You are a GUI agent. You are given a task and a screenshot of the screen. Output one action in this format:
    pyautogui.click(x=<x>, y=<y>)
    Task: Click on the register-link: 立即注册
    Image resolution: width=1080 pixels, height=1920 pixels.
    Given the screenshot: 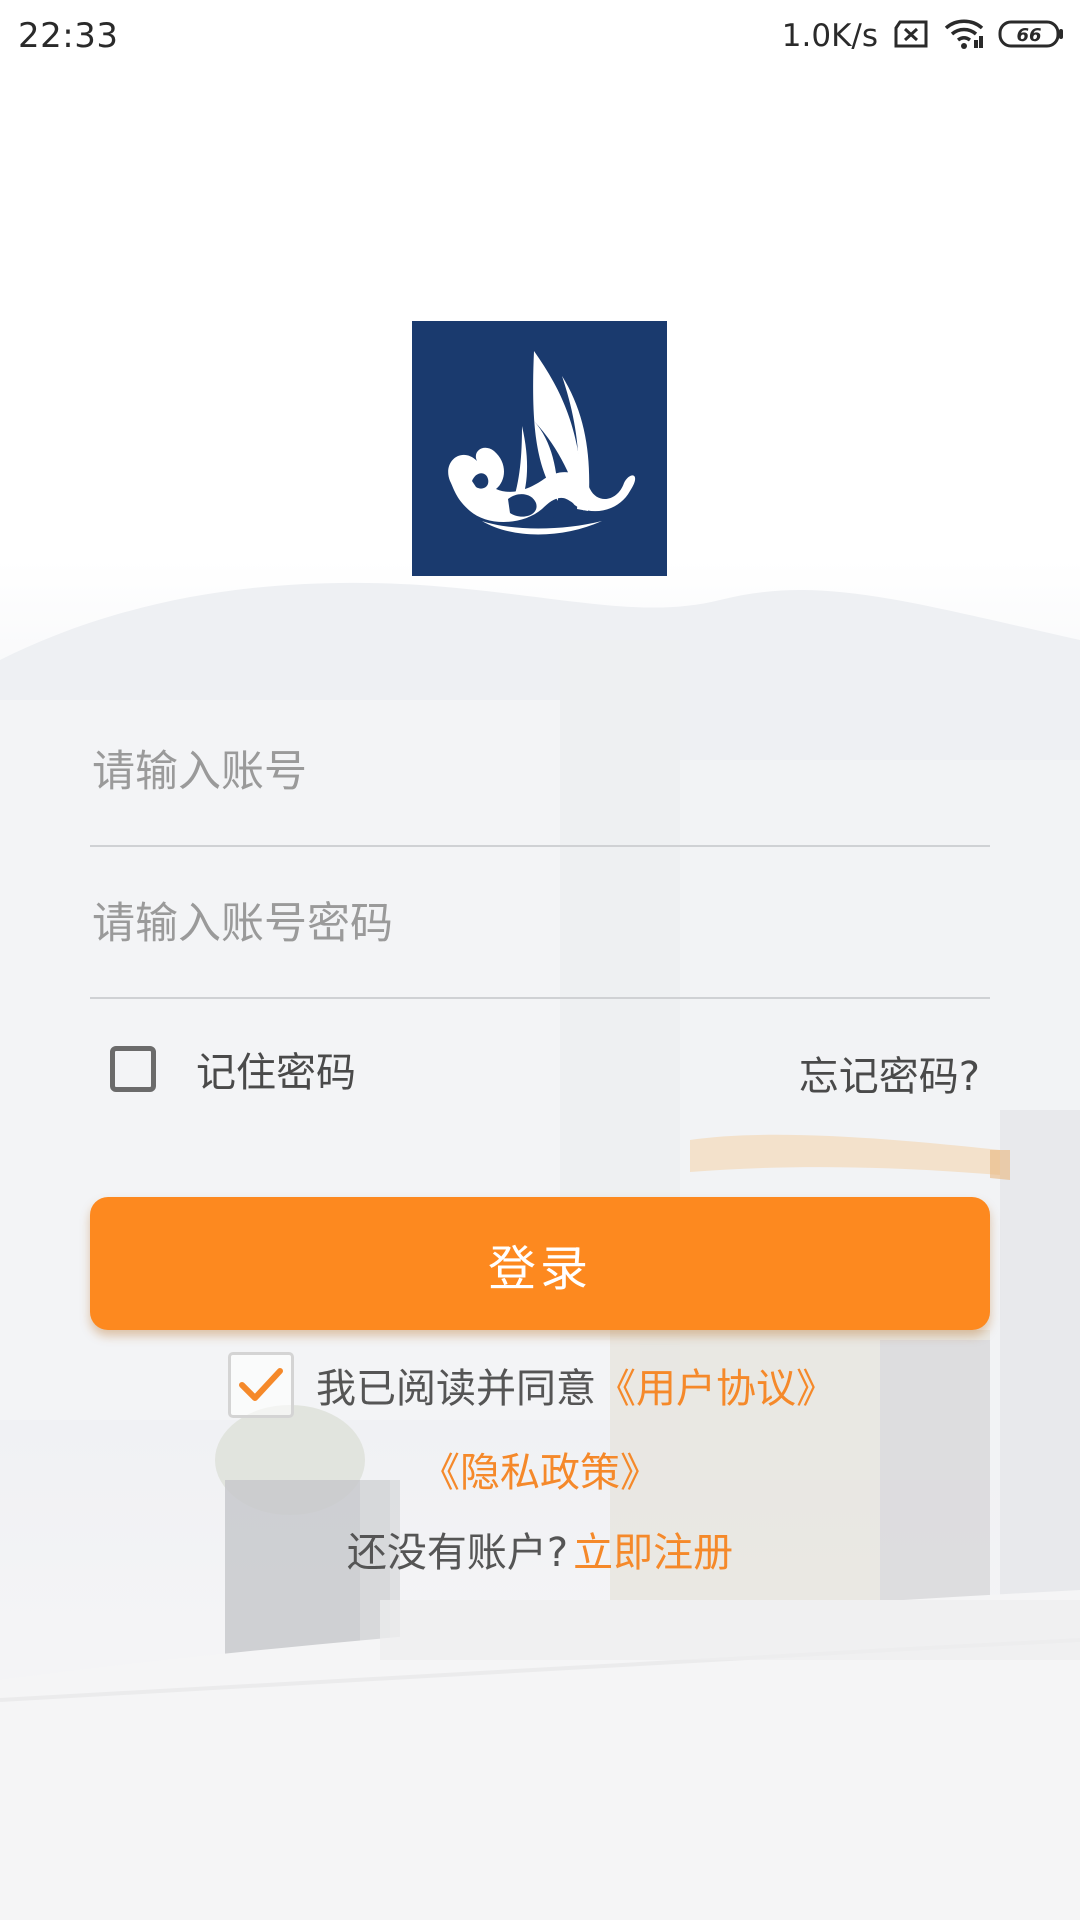 What is the action you would take?
    pyautogui.click(x=653, y=1553)
    